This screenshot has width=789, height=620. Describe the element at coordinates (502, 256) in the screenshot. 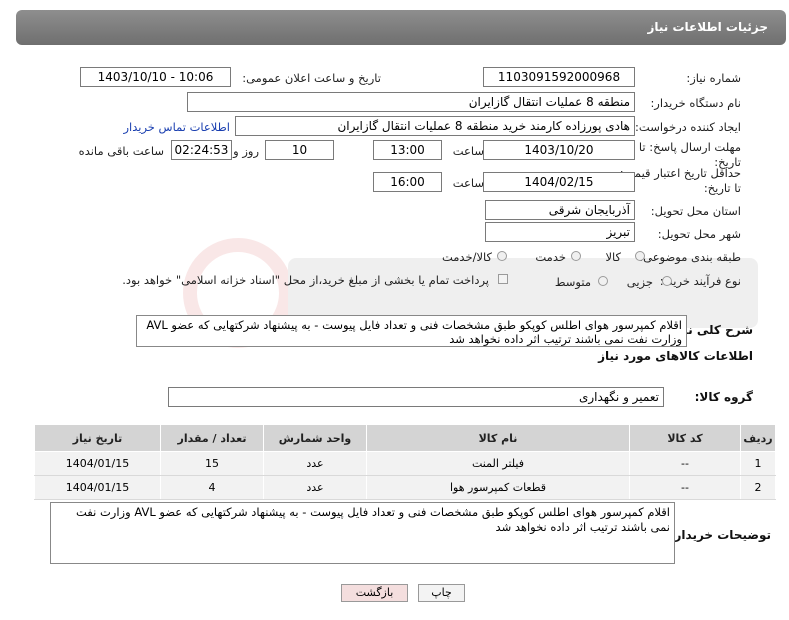

I see `category-goods-service-radio` at that location.